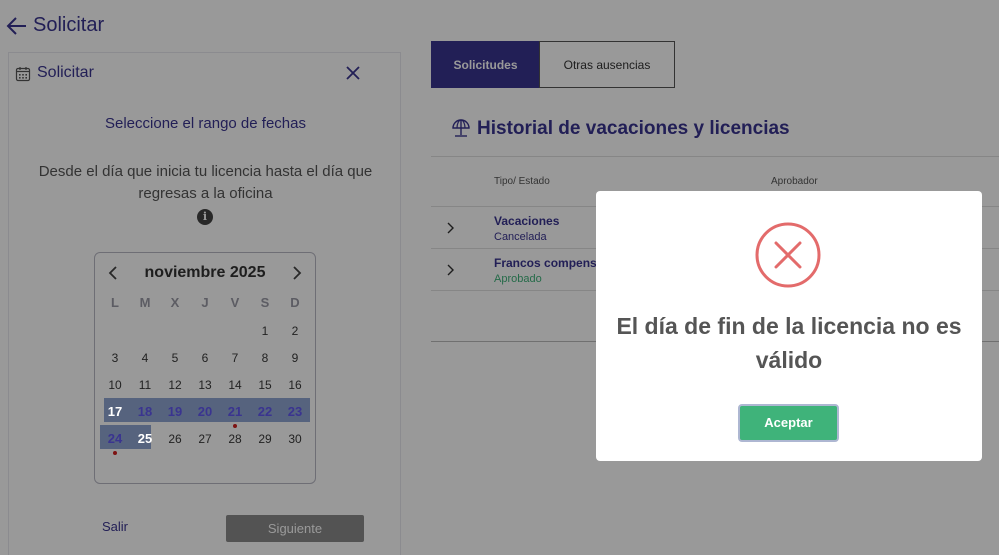 This screenshot has width=999, height=555. What do you see at coordinates (175, 385) in the screenshot?
I see `calendar-day-number: 12` at bounding box center [175, 385].